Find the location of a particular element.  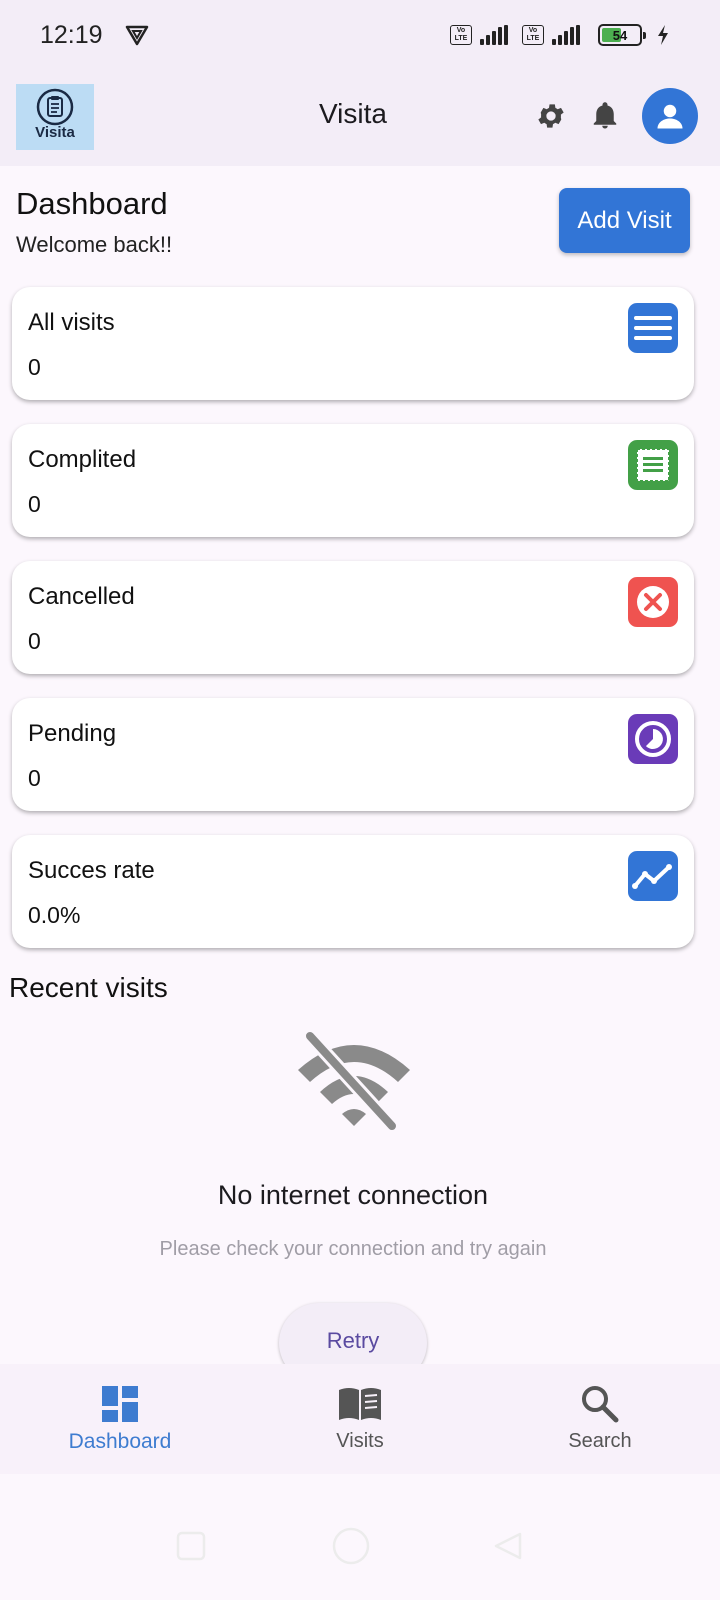

settings-button is located at coordinates (551, 116).